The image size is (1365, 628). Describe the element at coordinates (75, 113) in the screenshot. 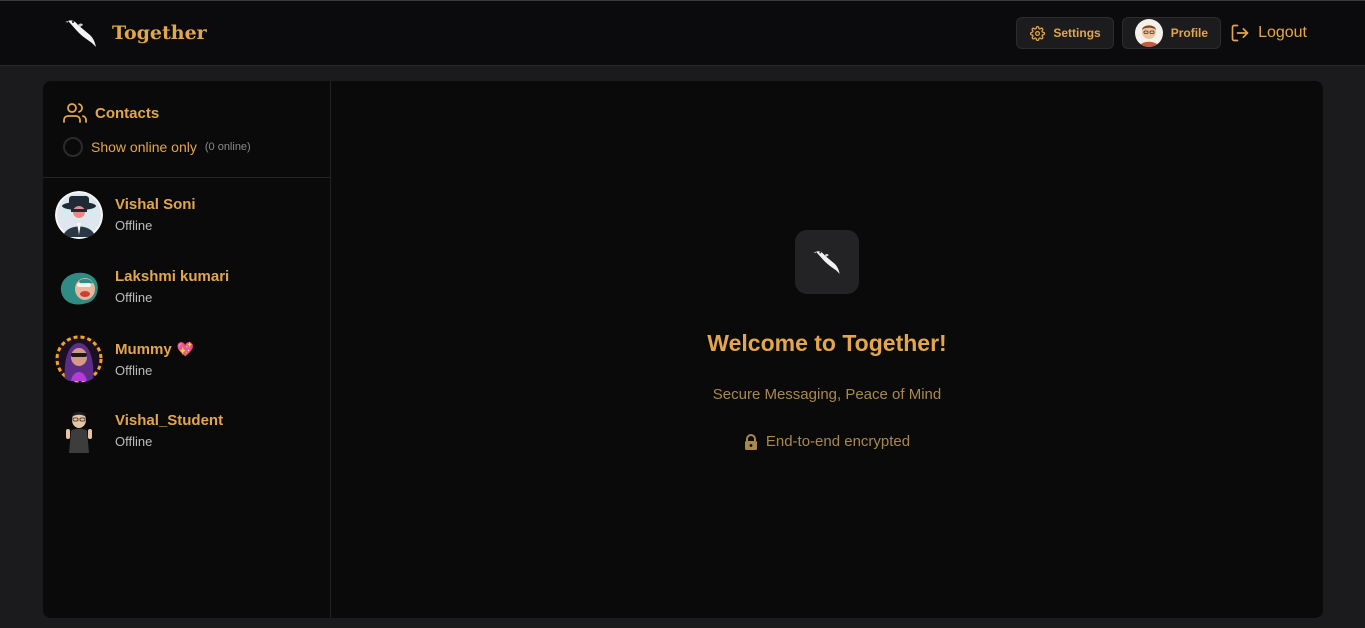

I see `users-icon` at that location.